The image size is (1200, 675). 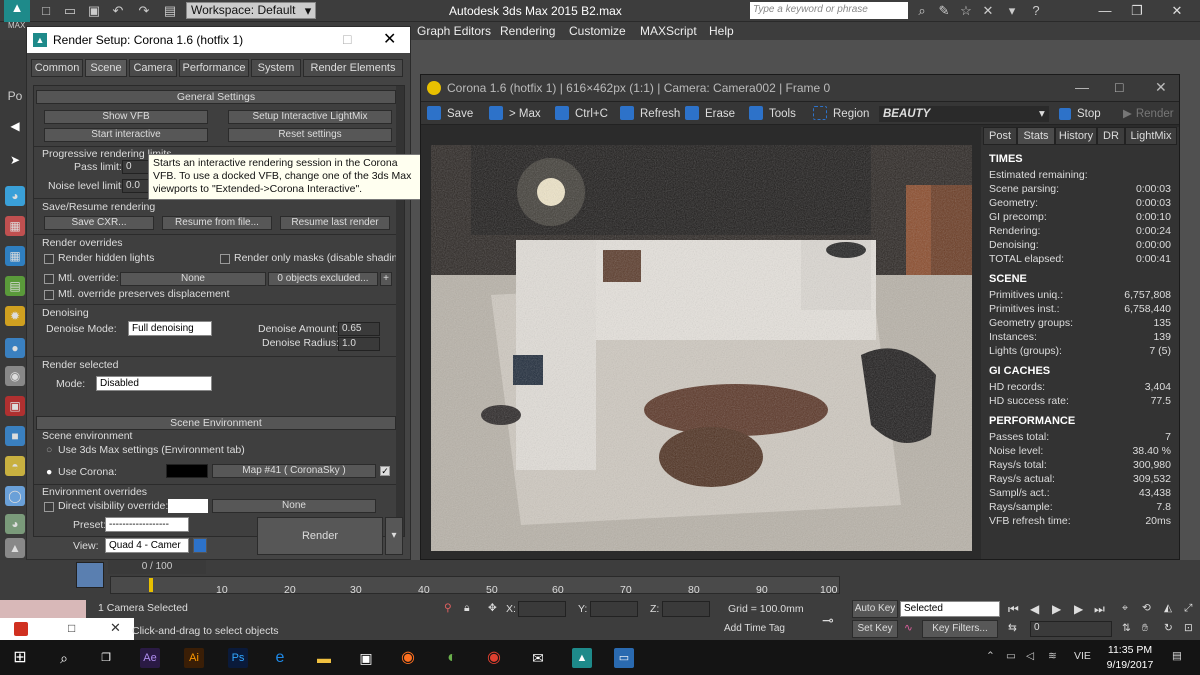 What do you see at coordinates (650, 114) in the screenshot?
I see `vfb-refresh-button: Refresh` at bounding box center [650, 114].